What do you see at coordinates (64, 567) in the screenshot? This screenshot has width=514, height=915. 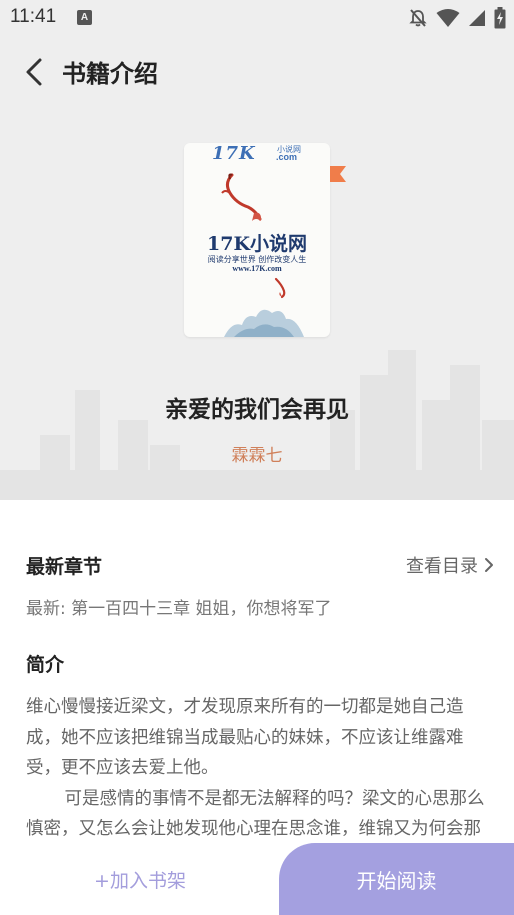 I see `latest-chapter-heading: 最新章节` at bounding box center [64, 567].